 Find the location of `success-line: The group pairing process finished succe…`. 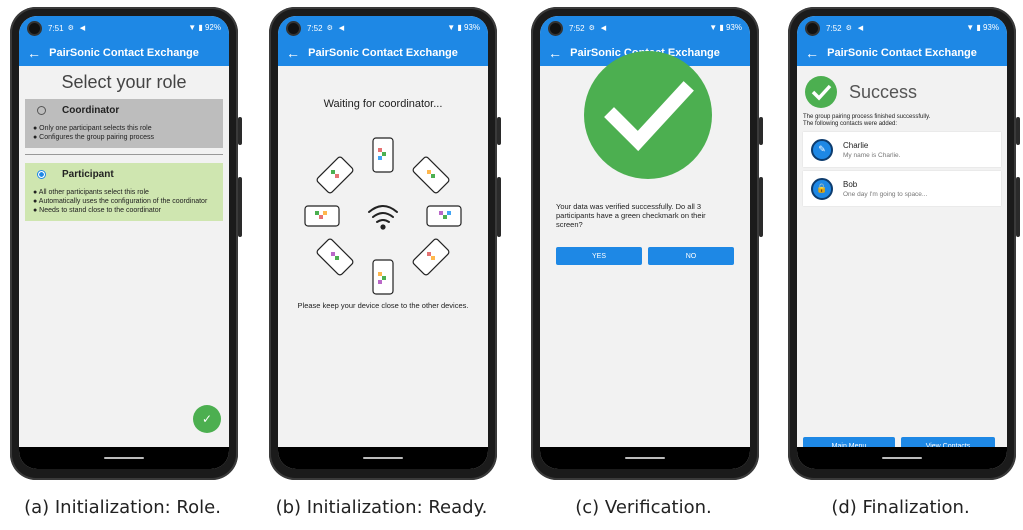

success-line: The group pairing process finished succe… is located at coordinates (867, 117).